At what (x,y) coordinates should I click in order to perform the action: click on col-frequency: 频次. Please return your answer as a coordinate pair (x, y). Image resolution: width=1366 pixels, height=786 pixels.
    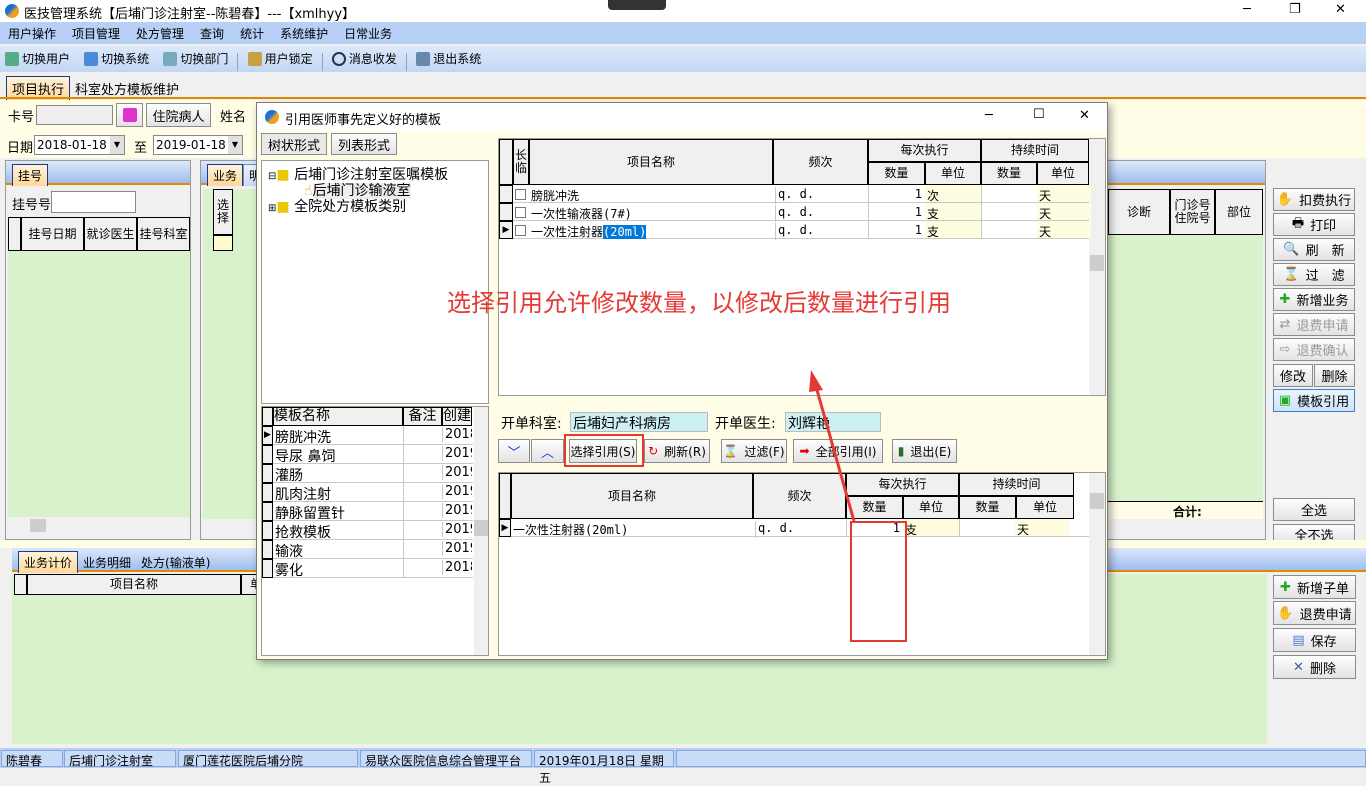
    Looking at the image, I should click on (820, 162).